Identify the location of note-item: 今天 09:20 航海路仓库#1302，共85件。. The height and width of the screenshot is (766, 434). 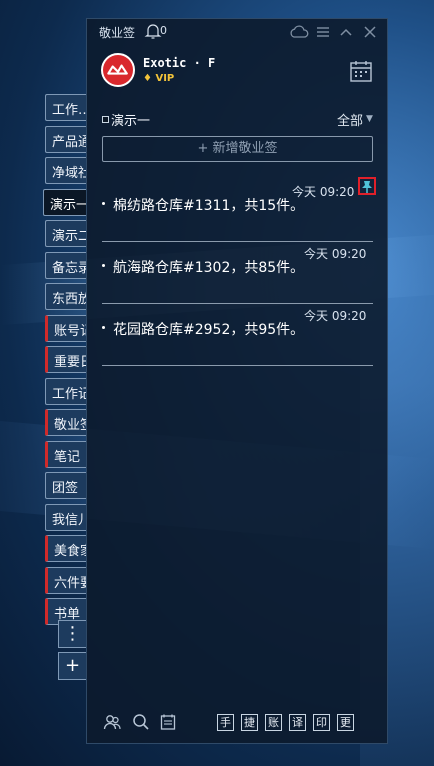
(237, 272).